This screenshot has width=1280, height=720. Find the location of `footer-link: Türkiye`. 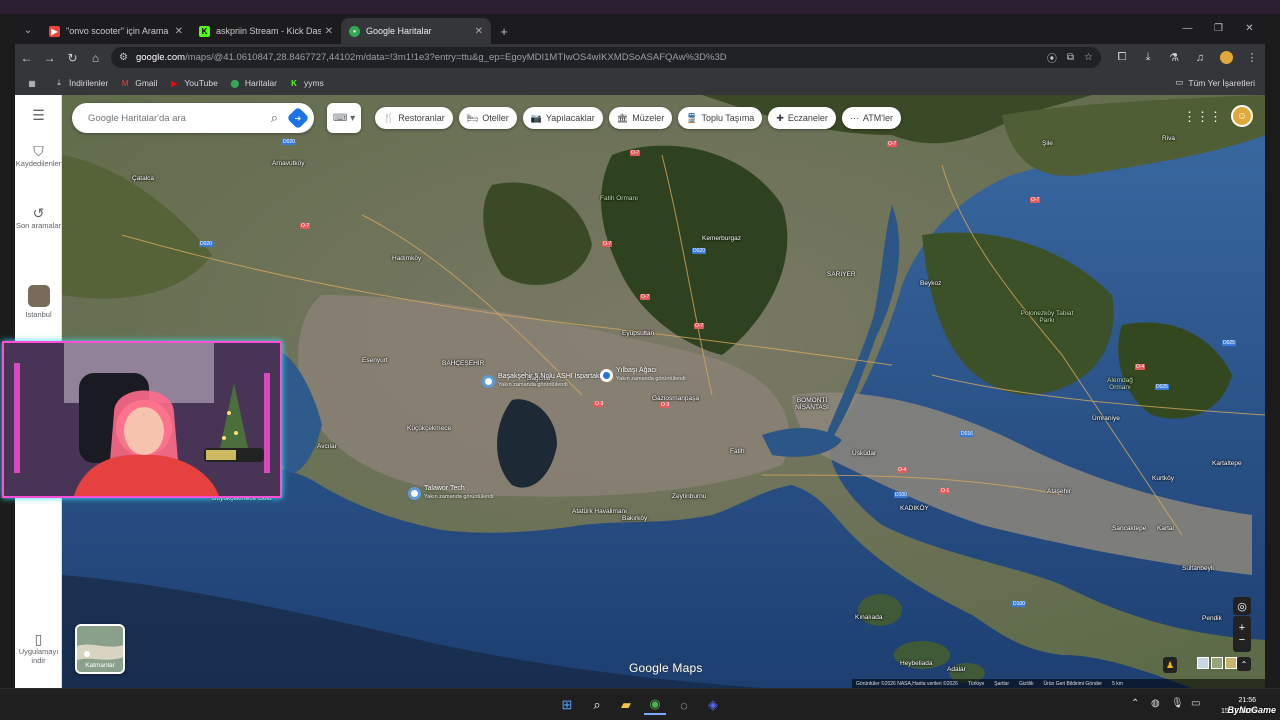

footer-link: Türkiye is located at coordinates (976, 684).